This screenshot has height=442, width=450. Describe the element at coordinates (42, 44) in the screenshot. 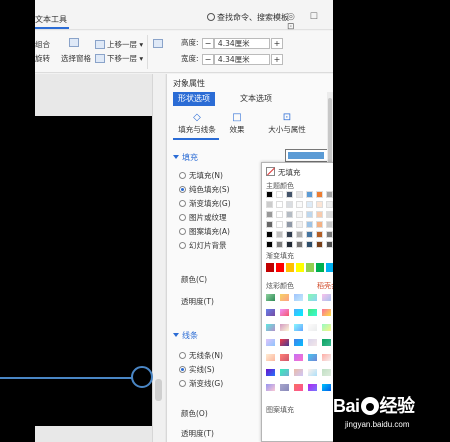

I see `group-button: 组合` at that location.